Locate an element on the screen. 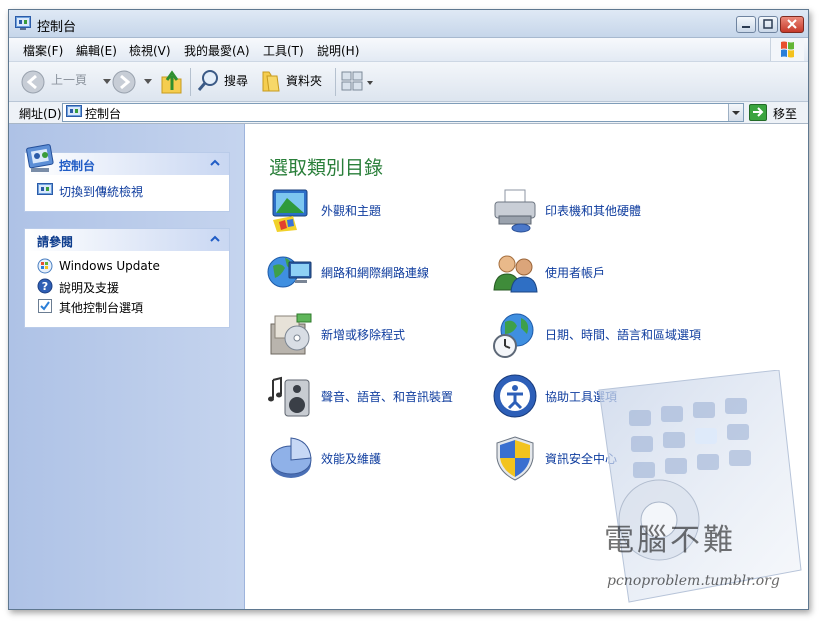  go-button is located at coordinates (758, 112).